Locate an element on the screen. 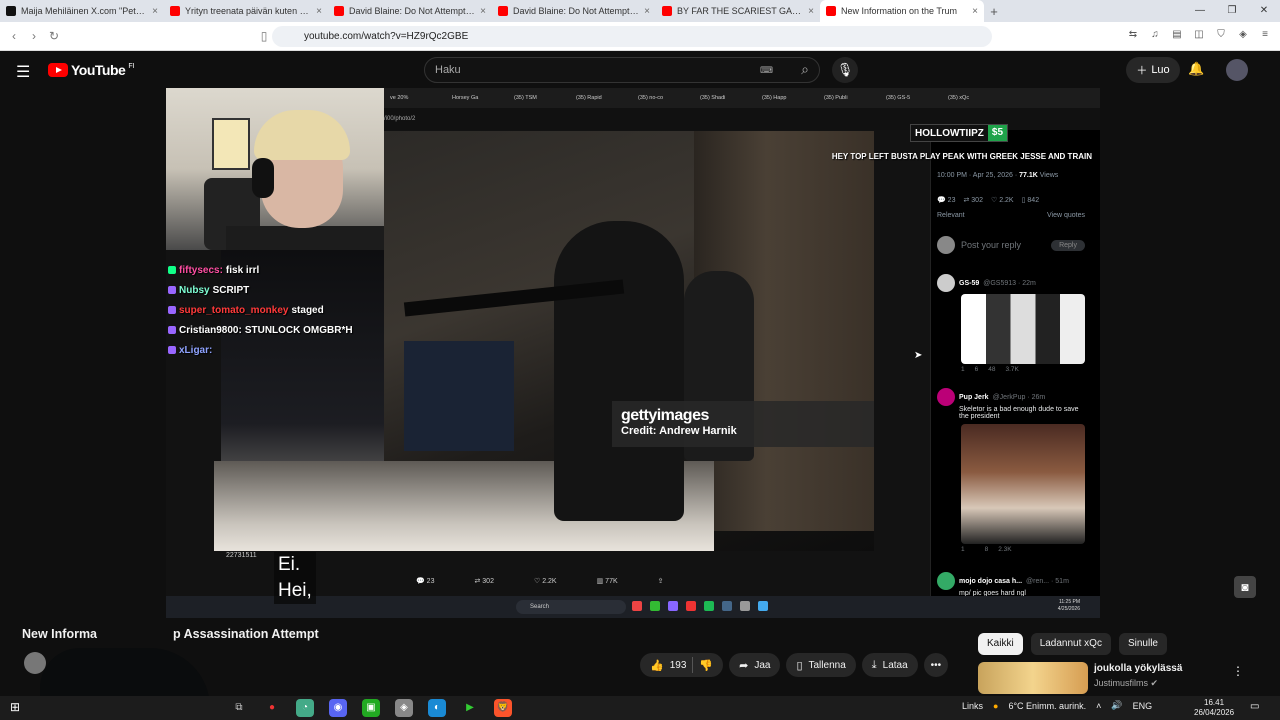  microphone-icon: 🎙 is located at coordinates (845, 70).